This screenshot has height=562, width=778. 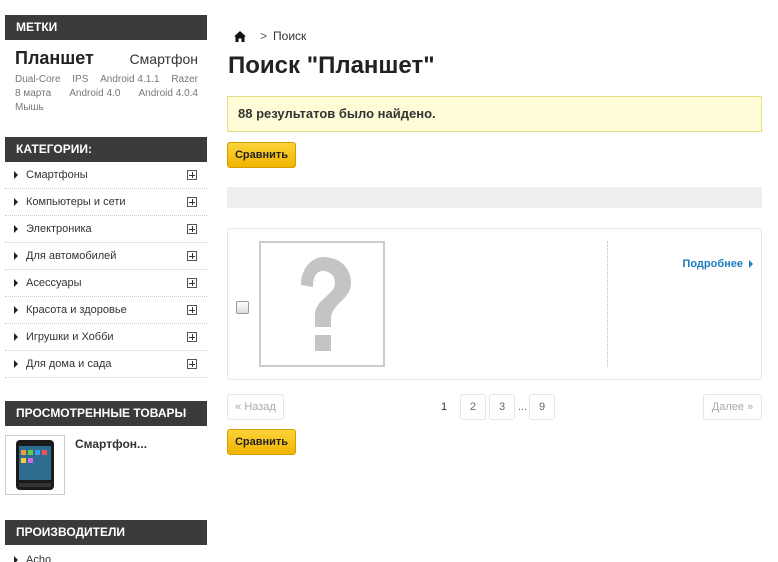 What do you see at coordinates (184, 80) in the screenshot?
I see `tag-link: Razer` at bounding box center [184, 80].